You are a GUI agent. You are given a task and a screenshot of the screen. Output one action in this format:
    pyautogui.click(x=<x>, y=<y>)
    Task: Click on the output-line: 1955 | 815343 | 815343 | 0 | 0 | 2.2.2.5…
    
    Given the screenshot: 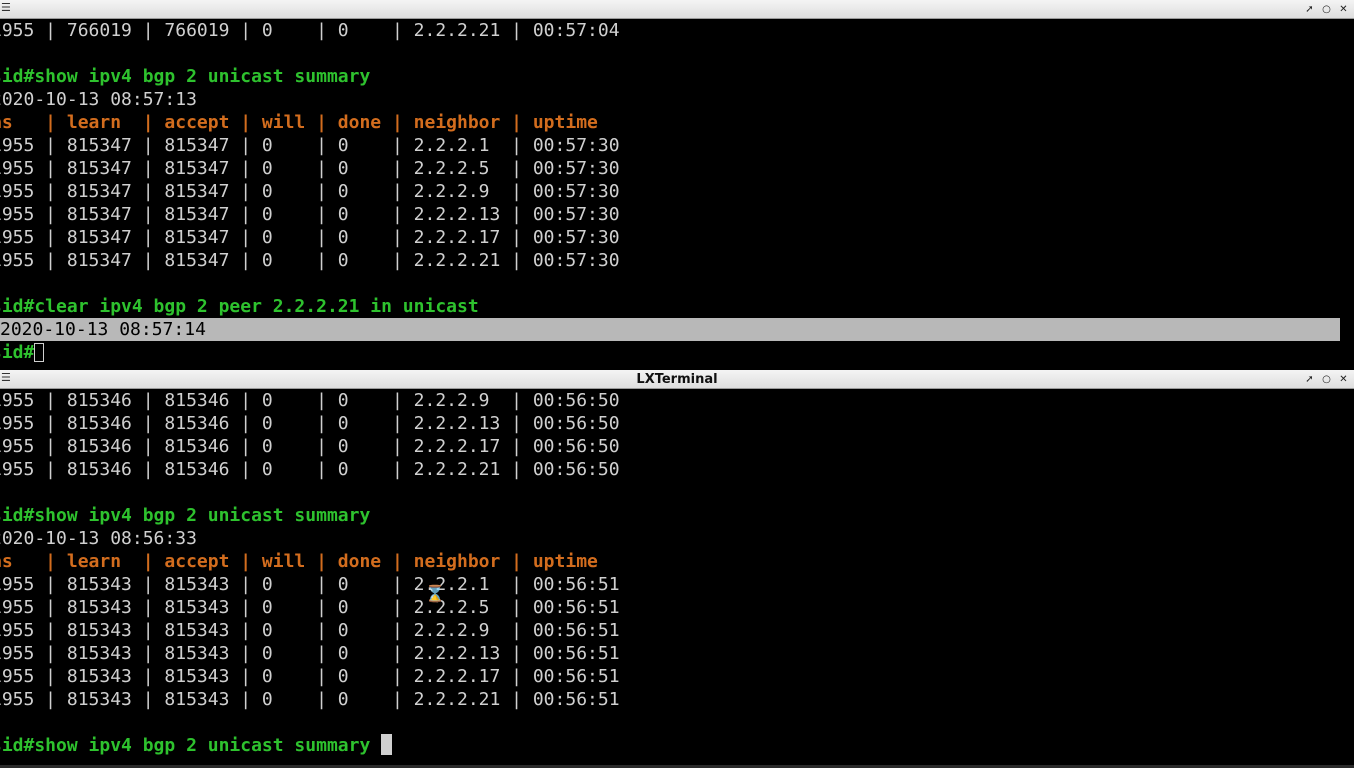 What is the action you would take?
    pyautogui.click(x=310, y=607)
    